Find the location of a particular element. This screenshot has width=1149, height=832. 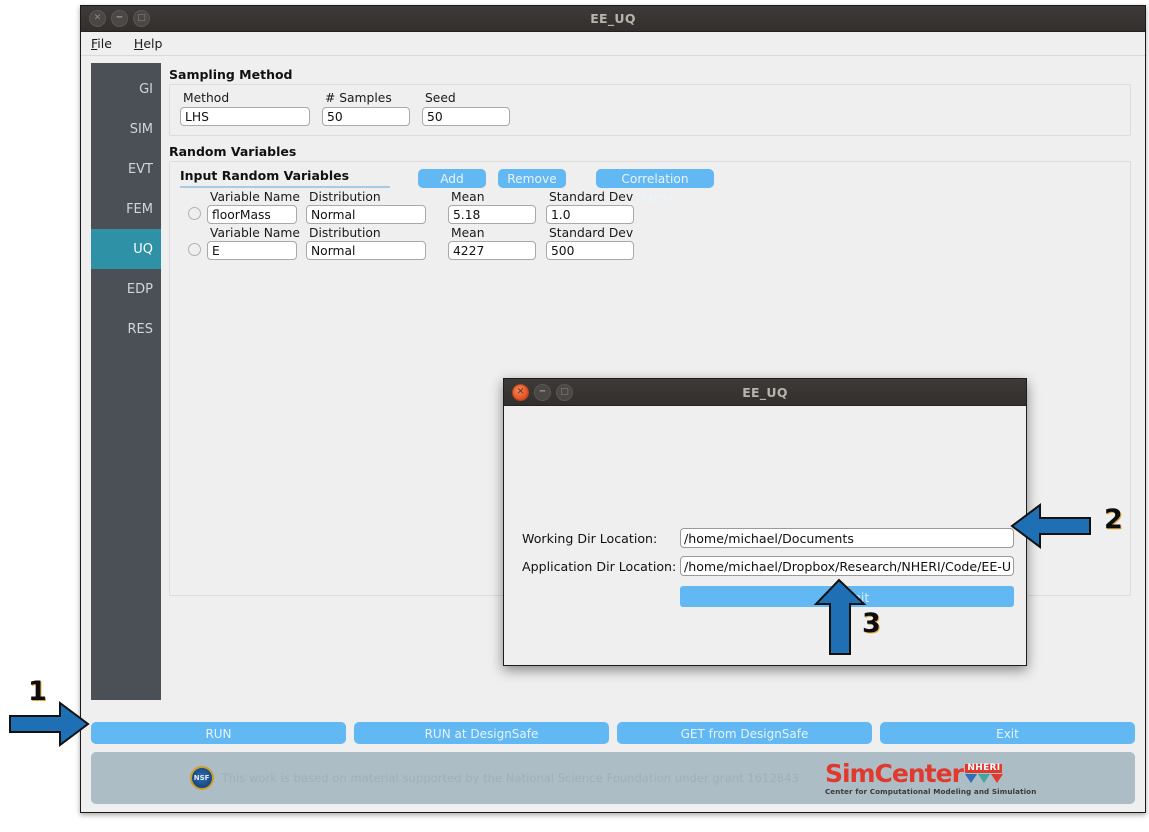

num-samples-input is located at coordinates (366, 116).